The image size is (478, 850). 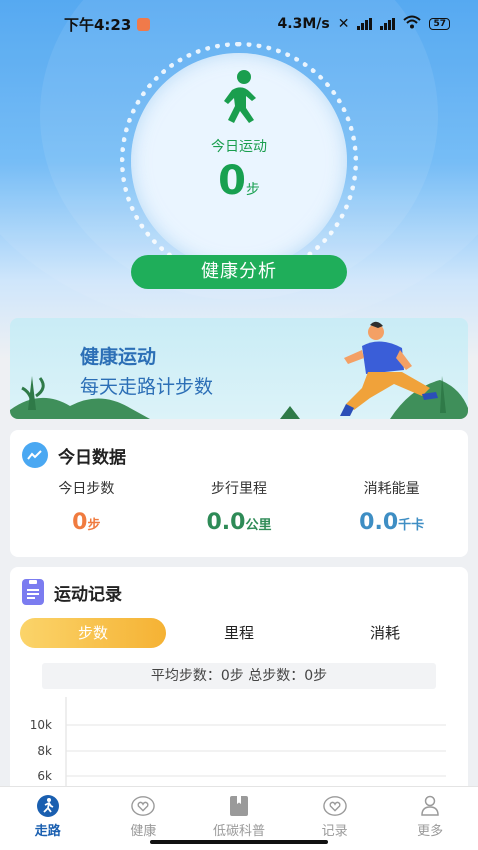 What do you see at coordinates (238, 747) in the screenshot?
I see `steps-chart: 10k 8k 6k` at bounding box center [238, 747].